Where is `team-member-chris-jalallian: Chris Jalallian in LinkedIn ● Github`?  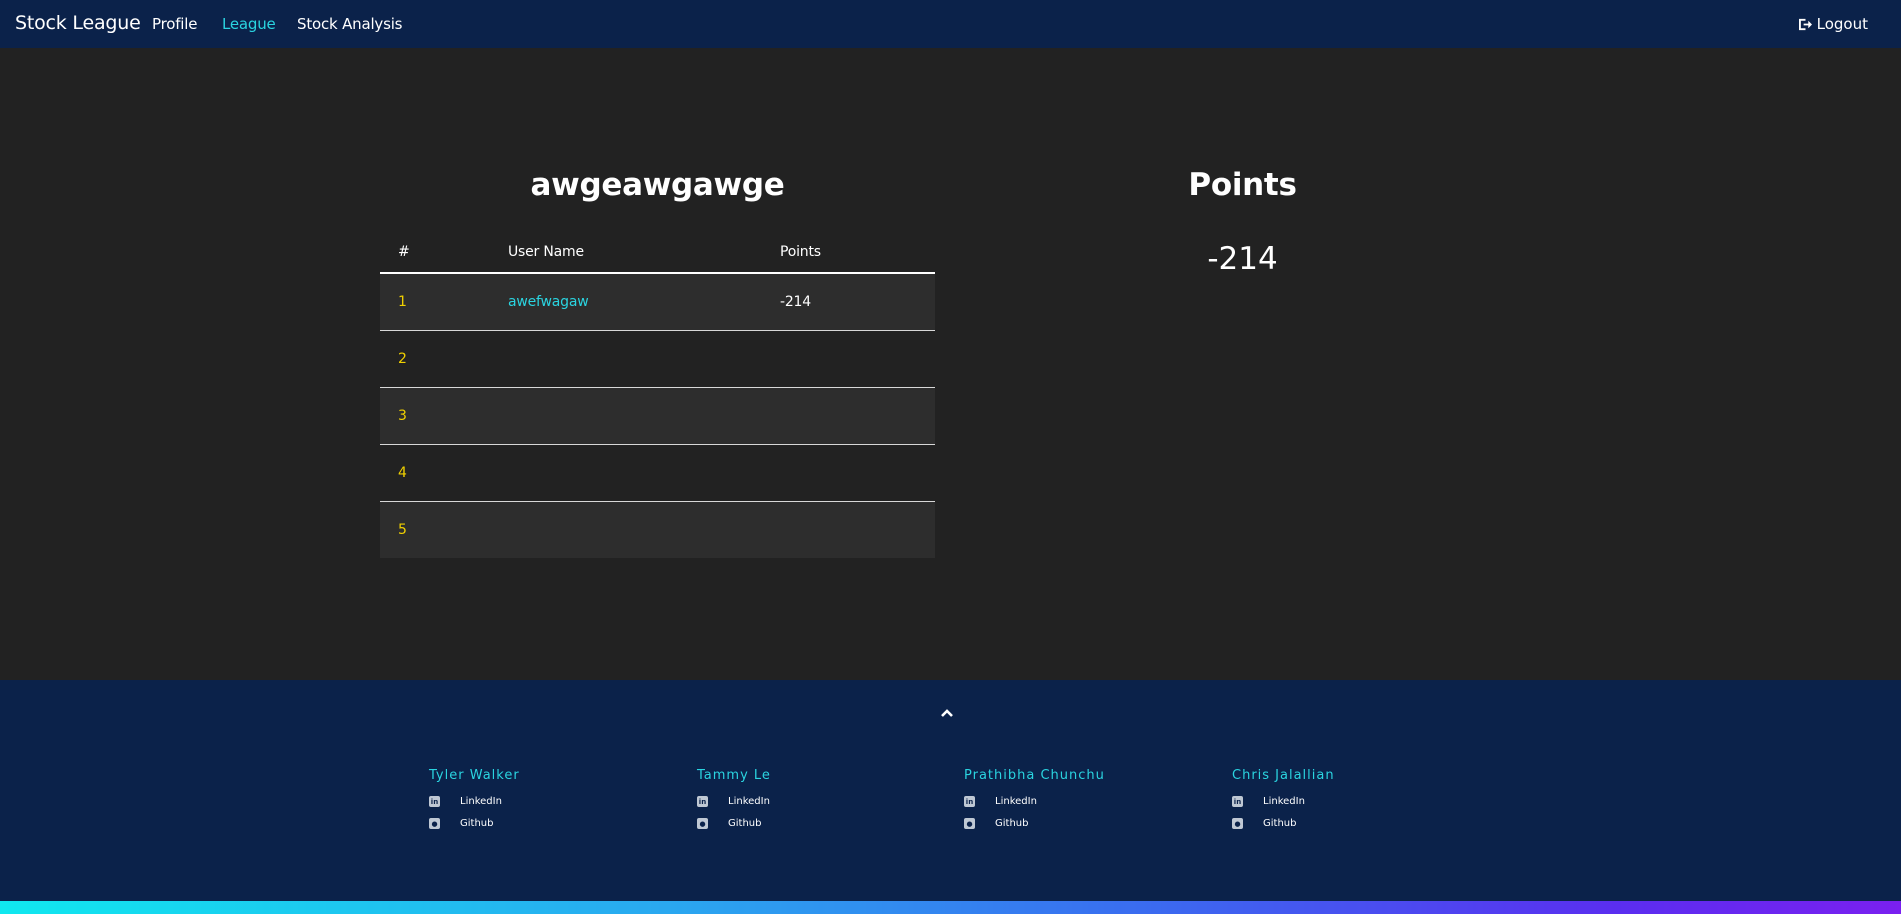 team-member-chris-jalallian: Chris Jalallian in LinkedIn ● Github is located at coordinates (1352, 798).